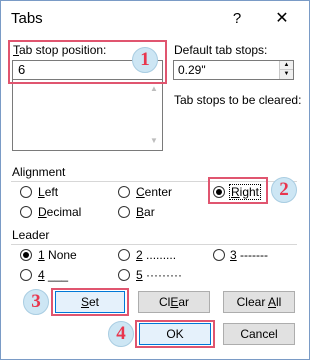 This screenshot has width=320, height=360. I want to click on set-button-highlight-box, so click(90, 302).